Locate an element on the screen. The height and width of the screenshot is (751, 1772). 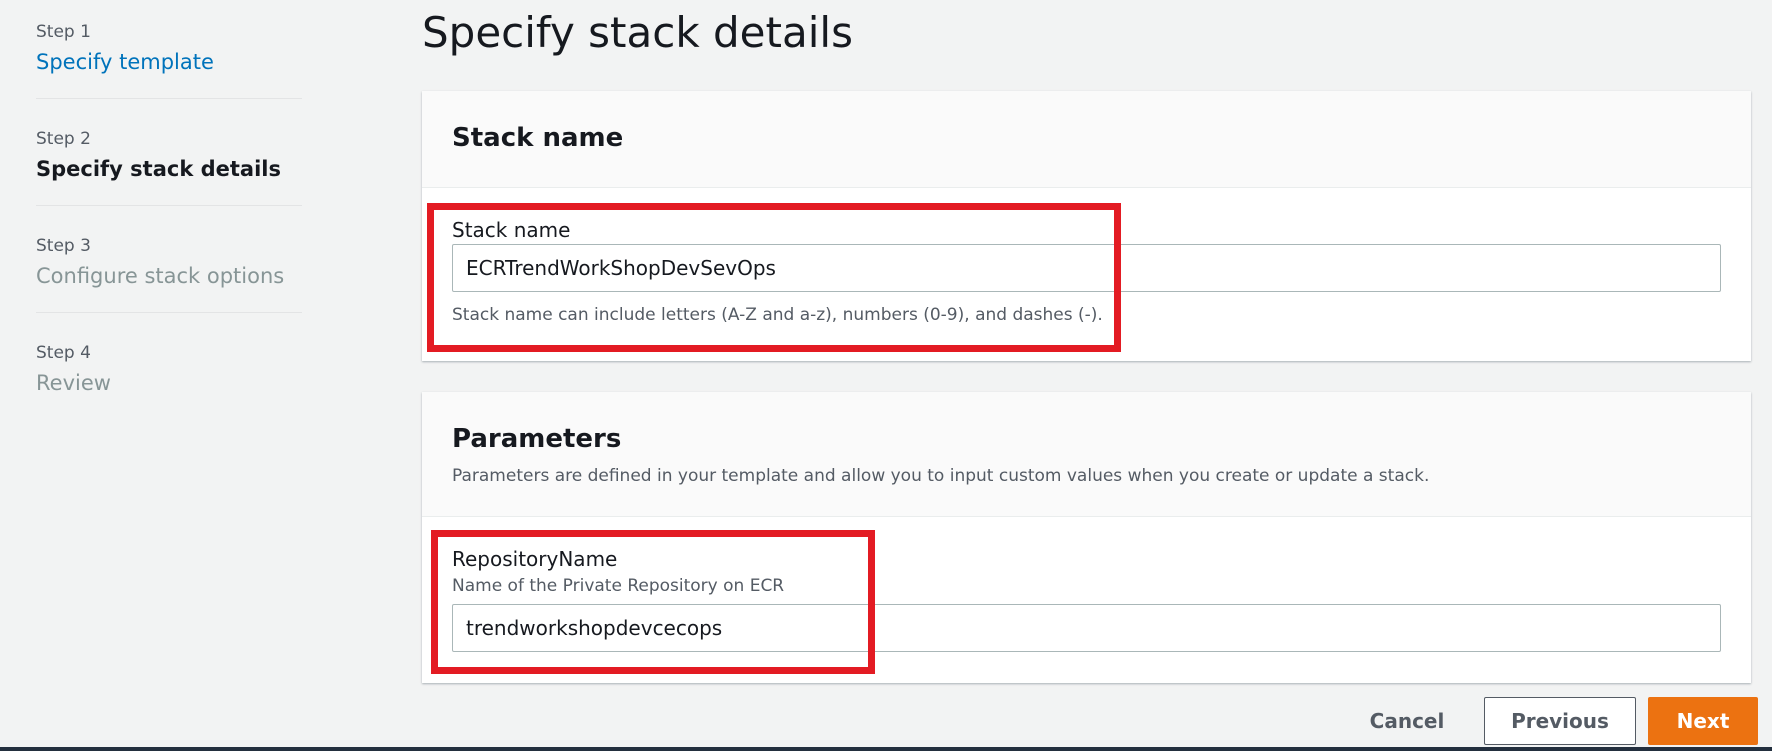
step-number: Step 4 is located at coordinates (63, 353).